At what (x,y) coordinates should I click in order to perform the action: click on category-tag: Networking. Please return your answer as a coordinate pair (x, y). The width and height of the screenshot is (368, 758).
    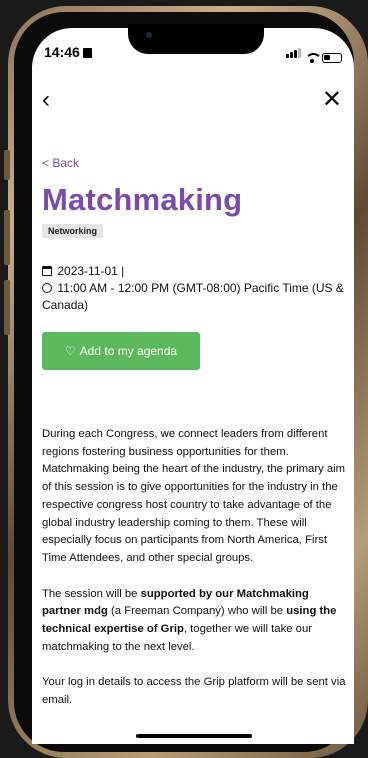
    Looking at the image, I should click on (73, 231).